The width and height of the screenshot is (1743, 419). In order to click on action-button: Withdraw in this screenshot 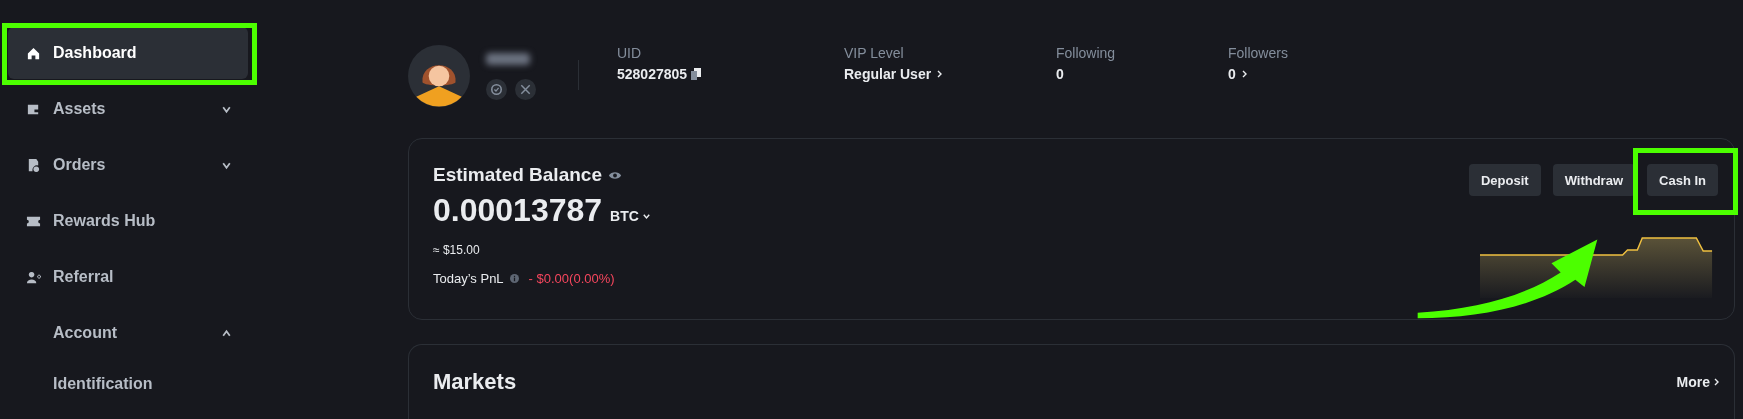, I will do `click(1594, 180)`.